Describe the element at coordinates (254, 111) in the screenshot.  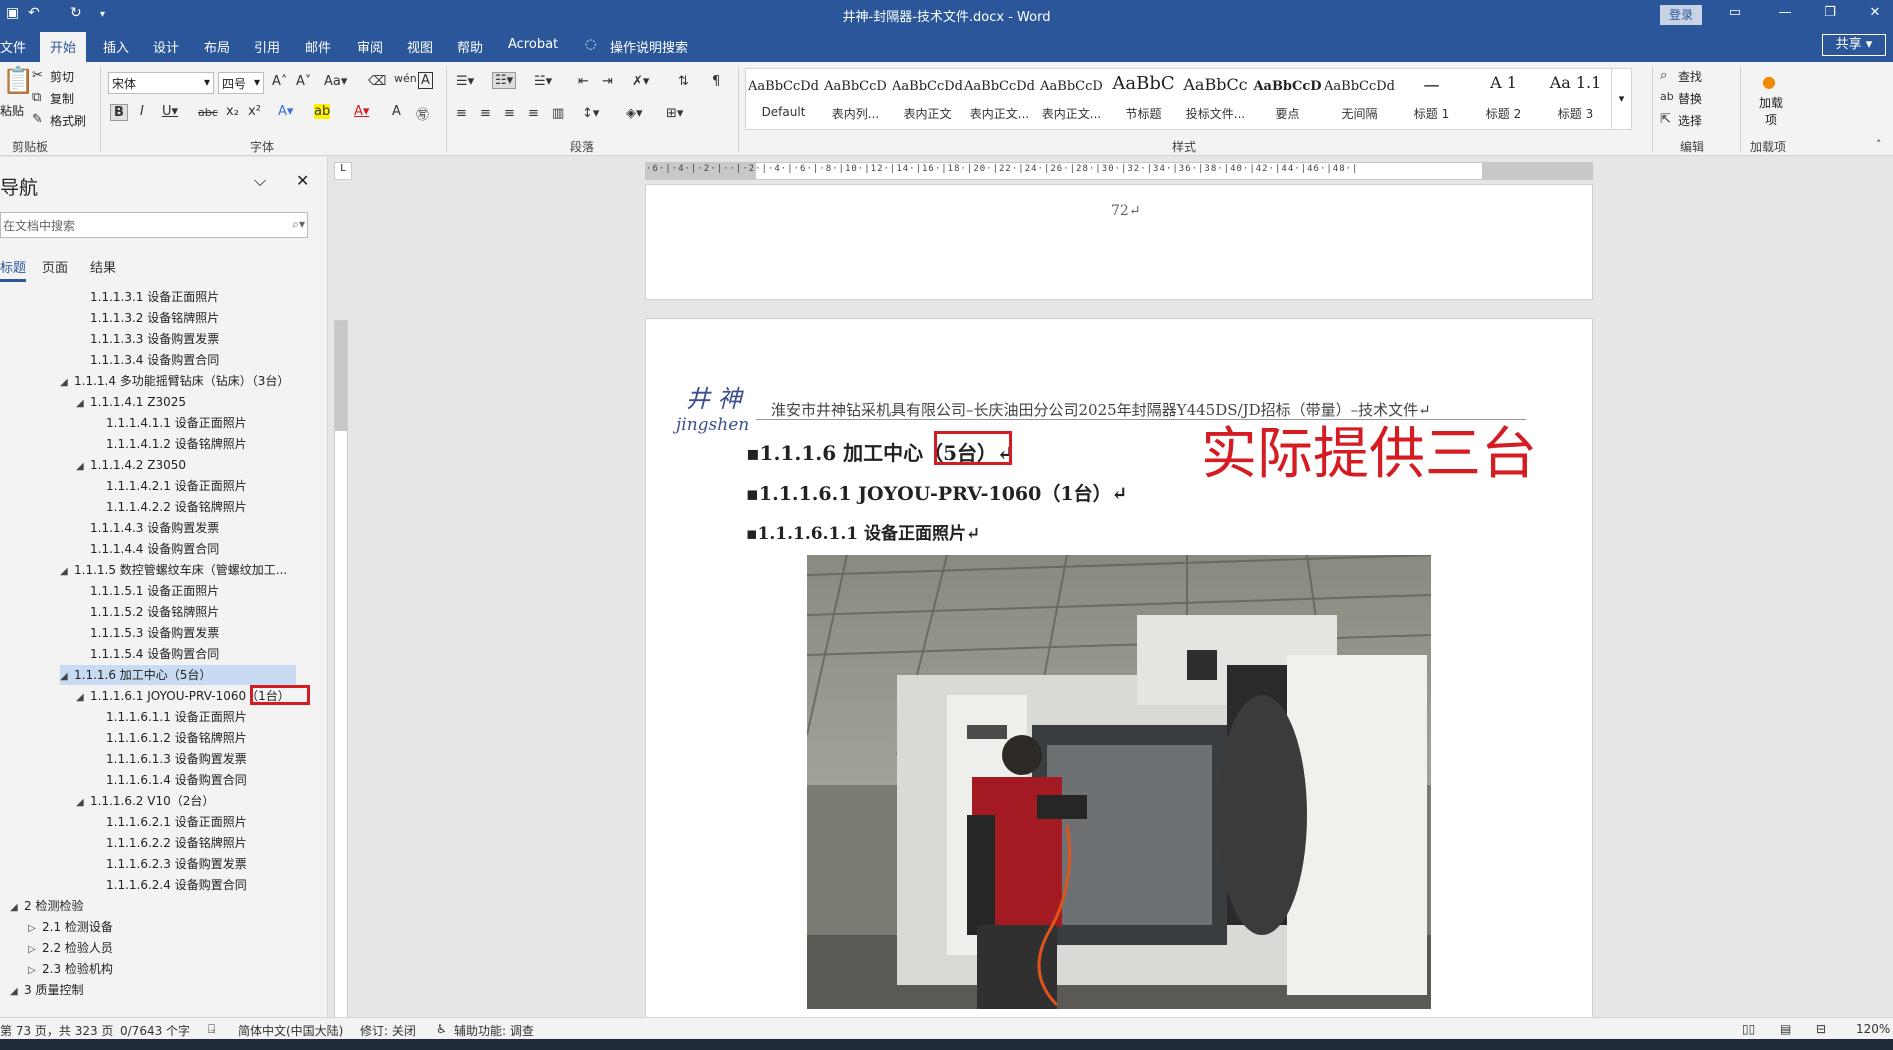
I see `superscript-icon: x²` at that location.